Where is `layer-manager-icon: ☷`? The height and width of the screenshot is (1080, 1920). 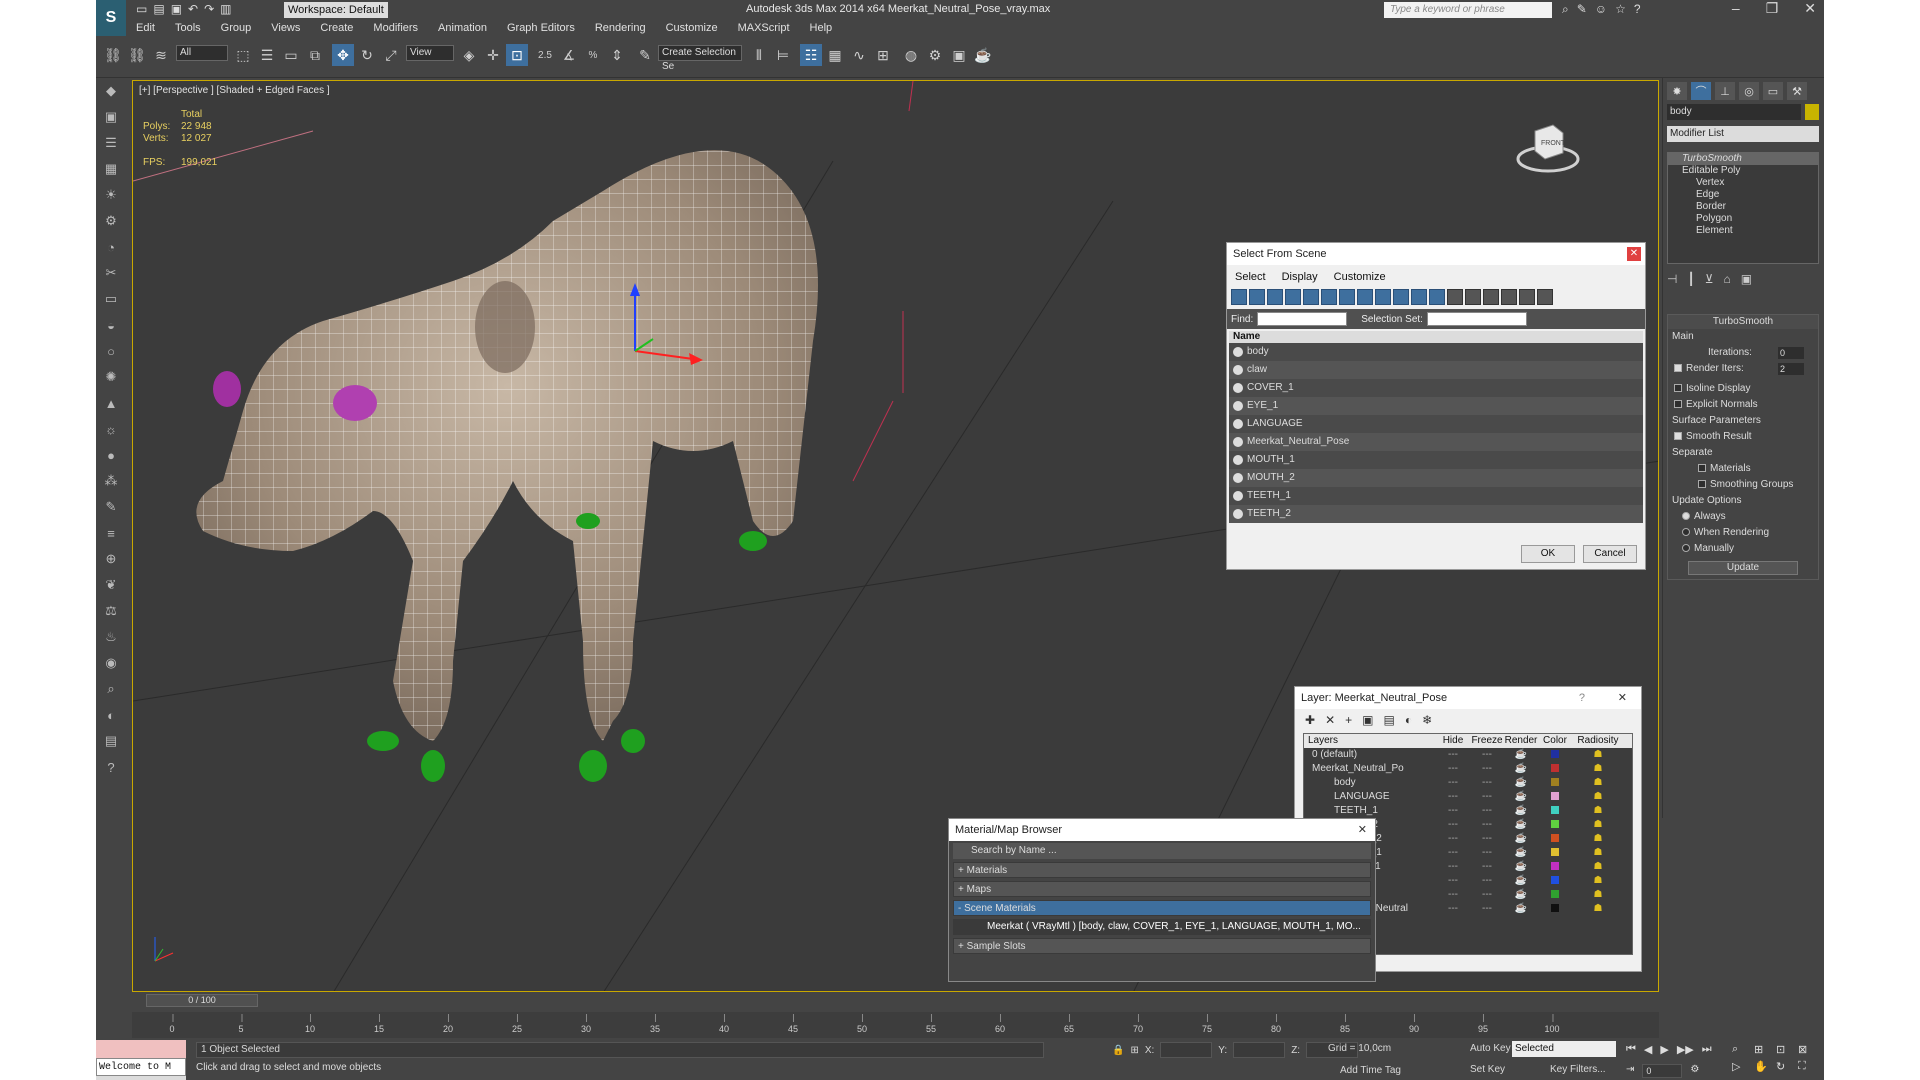
layer-manager-icon: ☷ is located at coordinates (811, 55).